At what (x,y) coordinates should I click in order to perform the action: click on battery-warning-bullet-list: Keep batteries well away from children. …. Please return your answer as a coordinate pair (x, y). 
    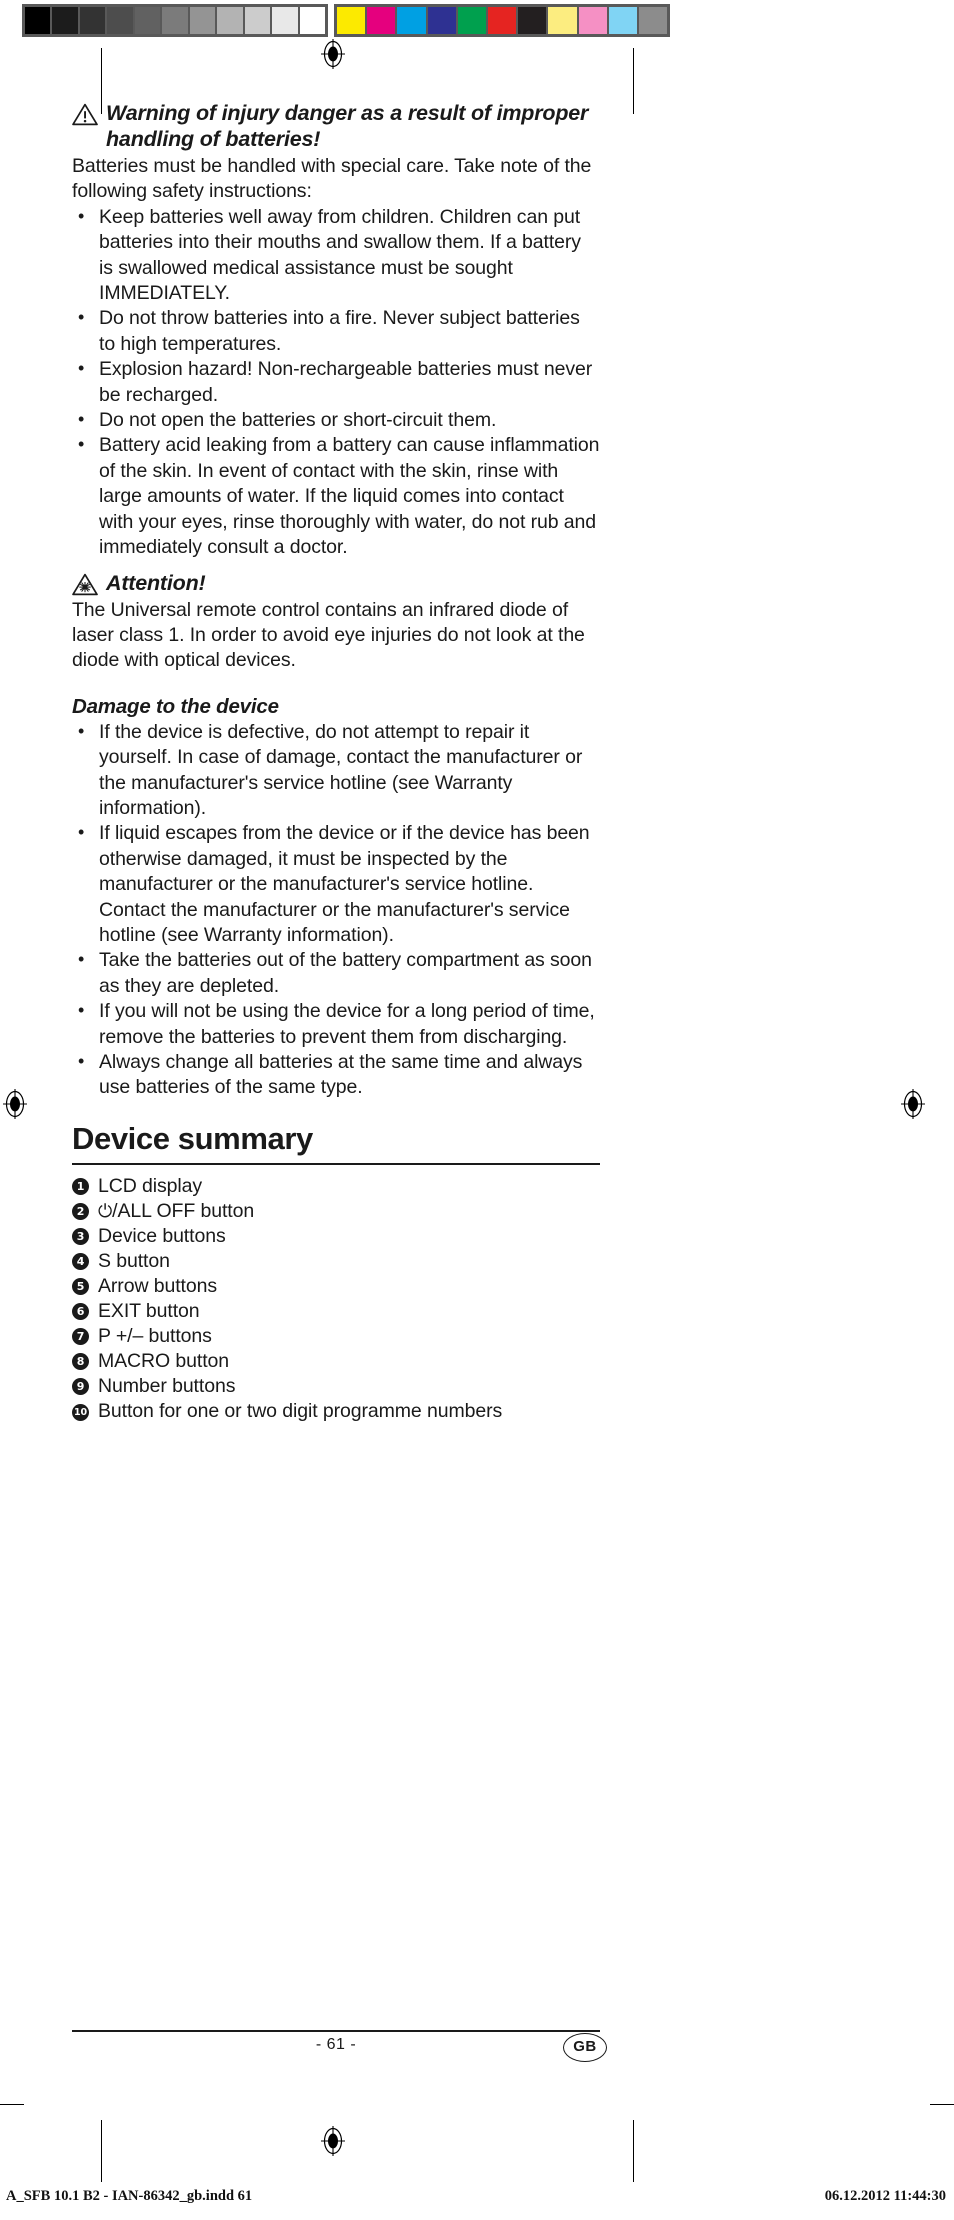
    Looking at the image, I should click on (336, 382).